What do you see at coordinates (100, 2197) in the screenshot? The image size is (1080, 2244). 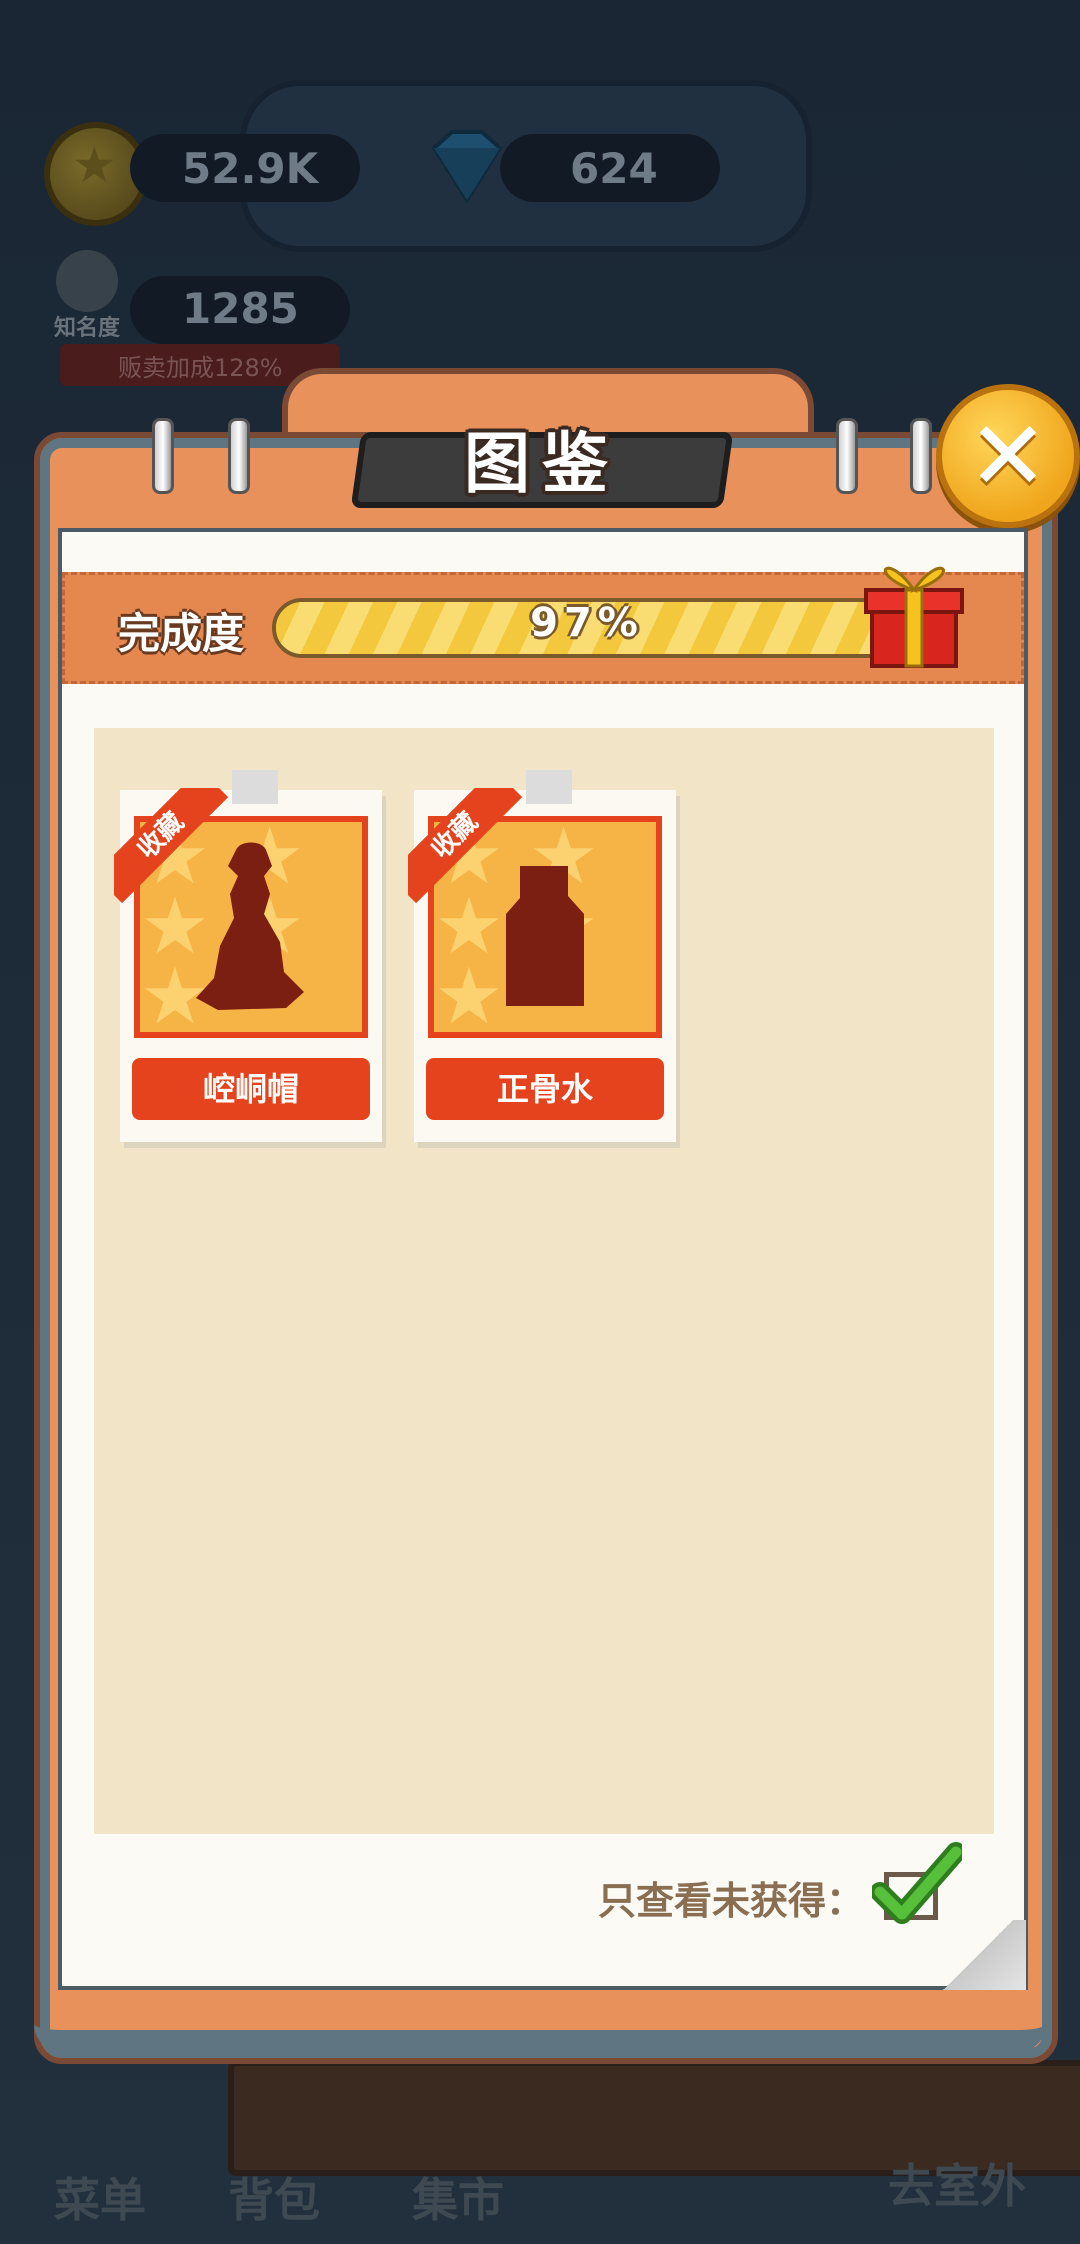 I see `nav-menu: 菜单` at bounding box center [100, 2197].